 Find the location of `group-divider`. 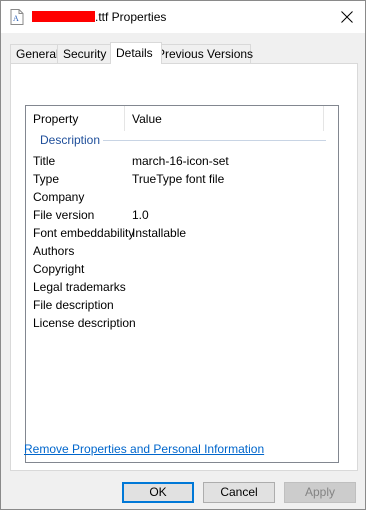

group-divider is located at coordinates (214, 140).